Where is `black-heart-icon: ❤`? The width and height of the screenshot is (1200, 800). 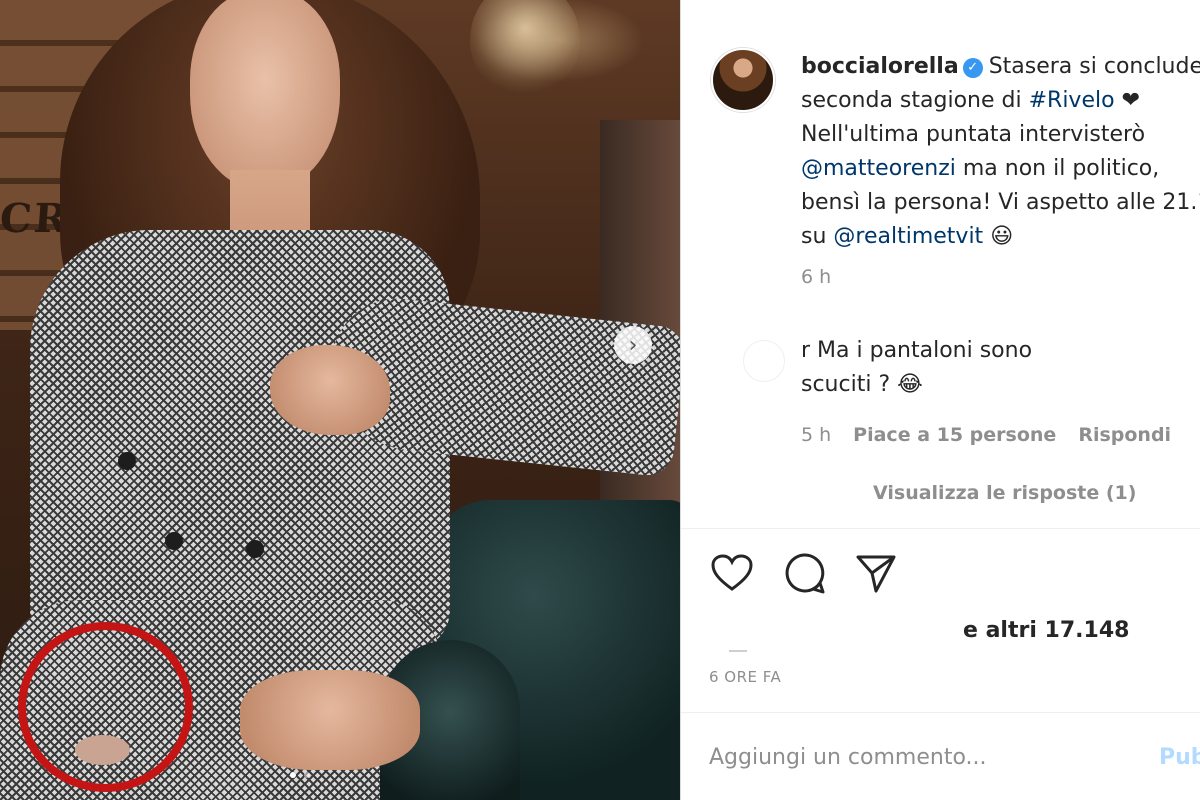
black-heart-icon: ❤ is located at coordinates (1130, 100).